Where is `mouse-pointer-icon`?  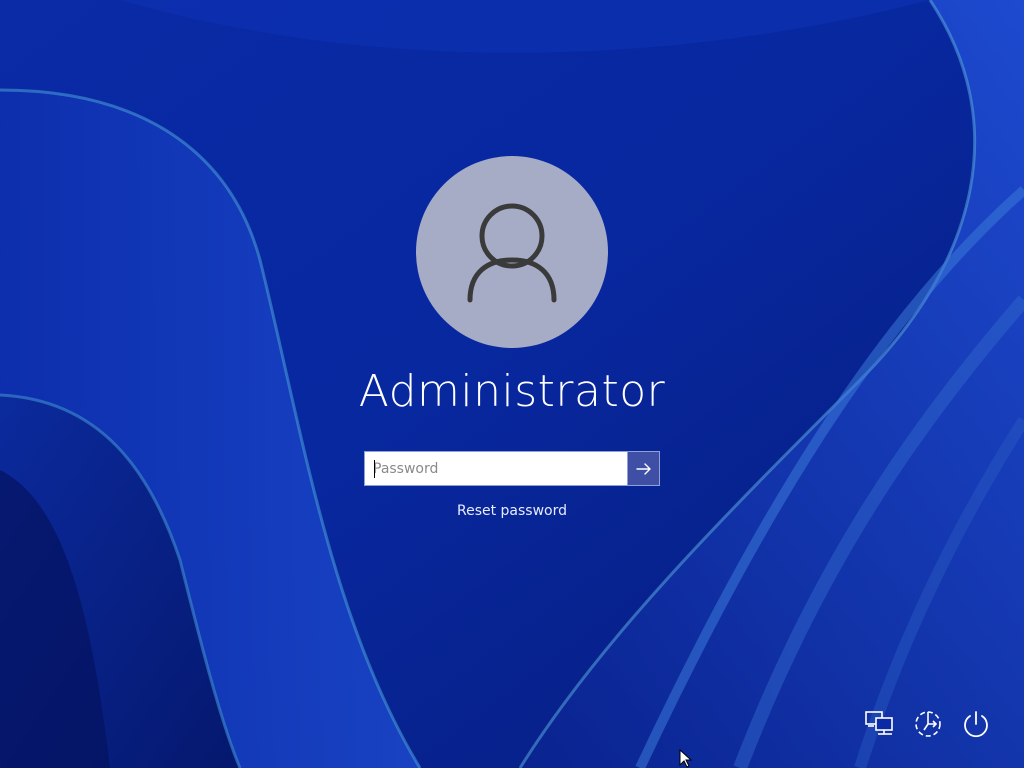
mouse-pointer-icon is located at coordinates (686, 758).